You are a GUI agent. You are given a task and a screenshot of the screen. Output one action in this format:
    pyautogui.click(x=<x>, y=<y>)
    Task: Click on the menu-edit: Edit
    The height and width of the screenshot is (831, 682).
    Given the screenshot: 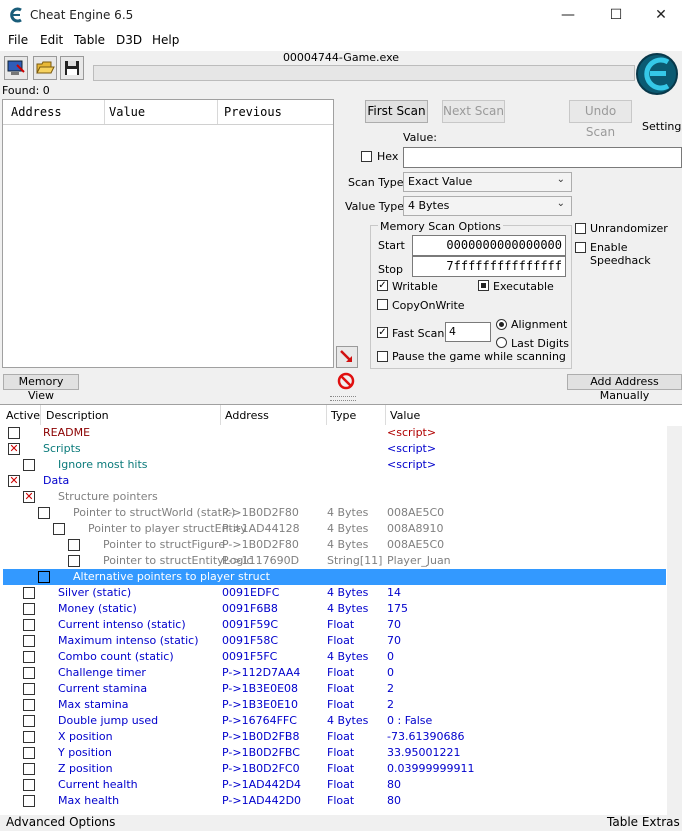 What is the action you would take?
    pyautogui.click(x=51, y=40)
    